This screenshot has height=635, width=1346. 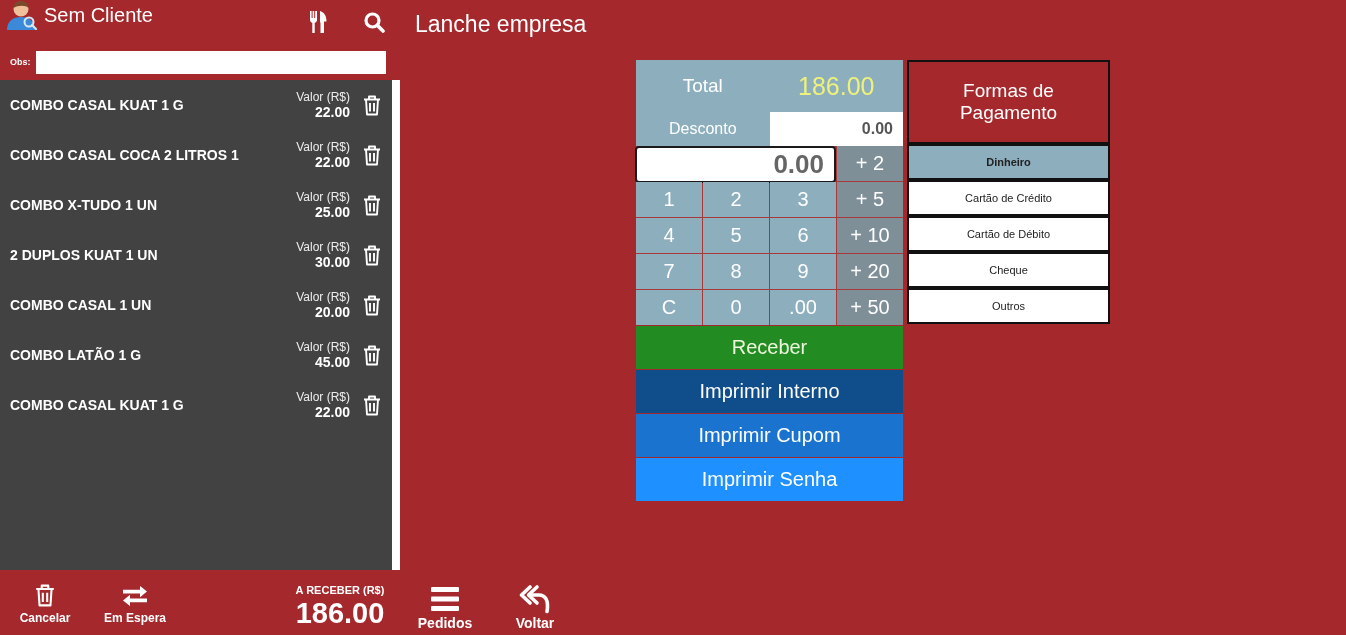 I want to click on cancel-button: Cancelar, so click(x=45, y=601).